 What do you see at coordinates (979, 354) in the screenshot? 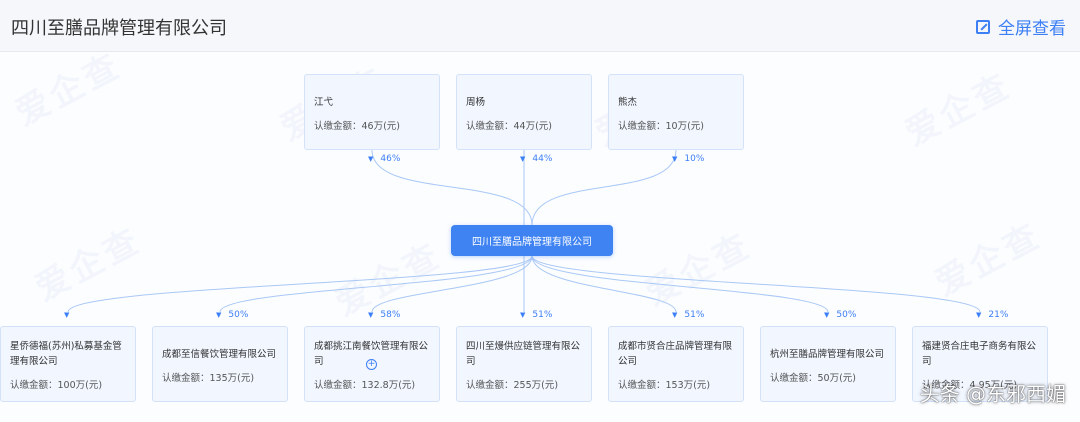
I see `node-name: 福建贤合庄电子商务有限公司` at bounding box center [979, 354].